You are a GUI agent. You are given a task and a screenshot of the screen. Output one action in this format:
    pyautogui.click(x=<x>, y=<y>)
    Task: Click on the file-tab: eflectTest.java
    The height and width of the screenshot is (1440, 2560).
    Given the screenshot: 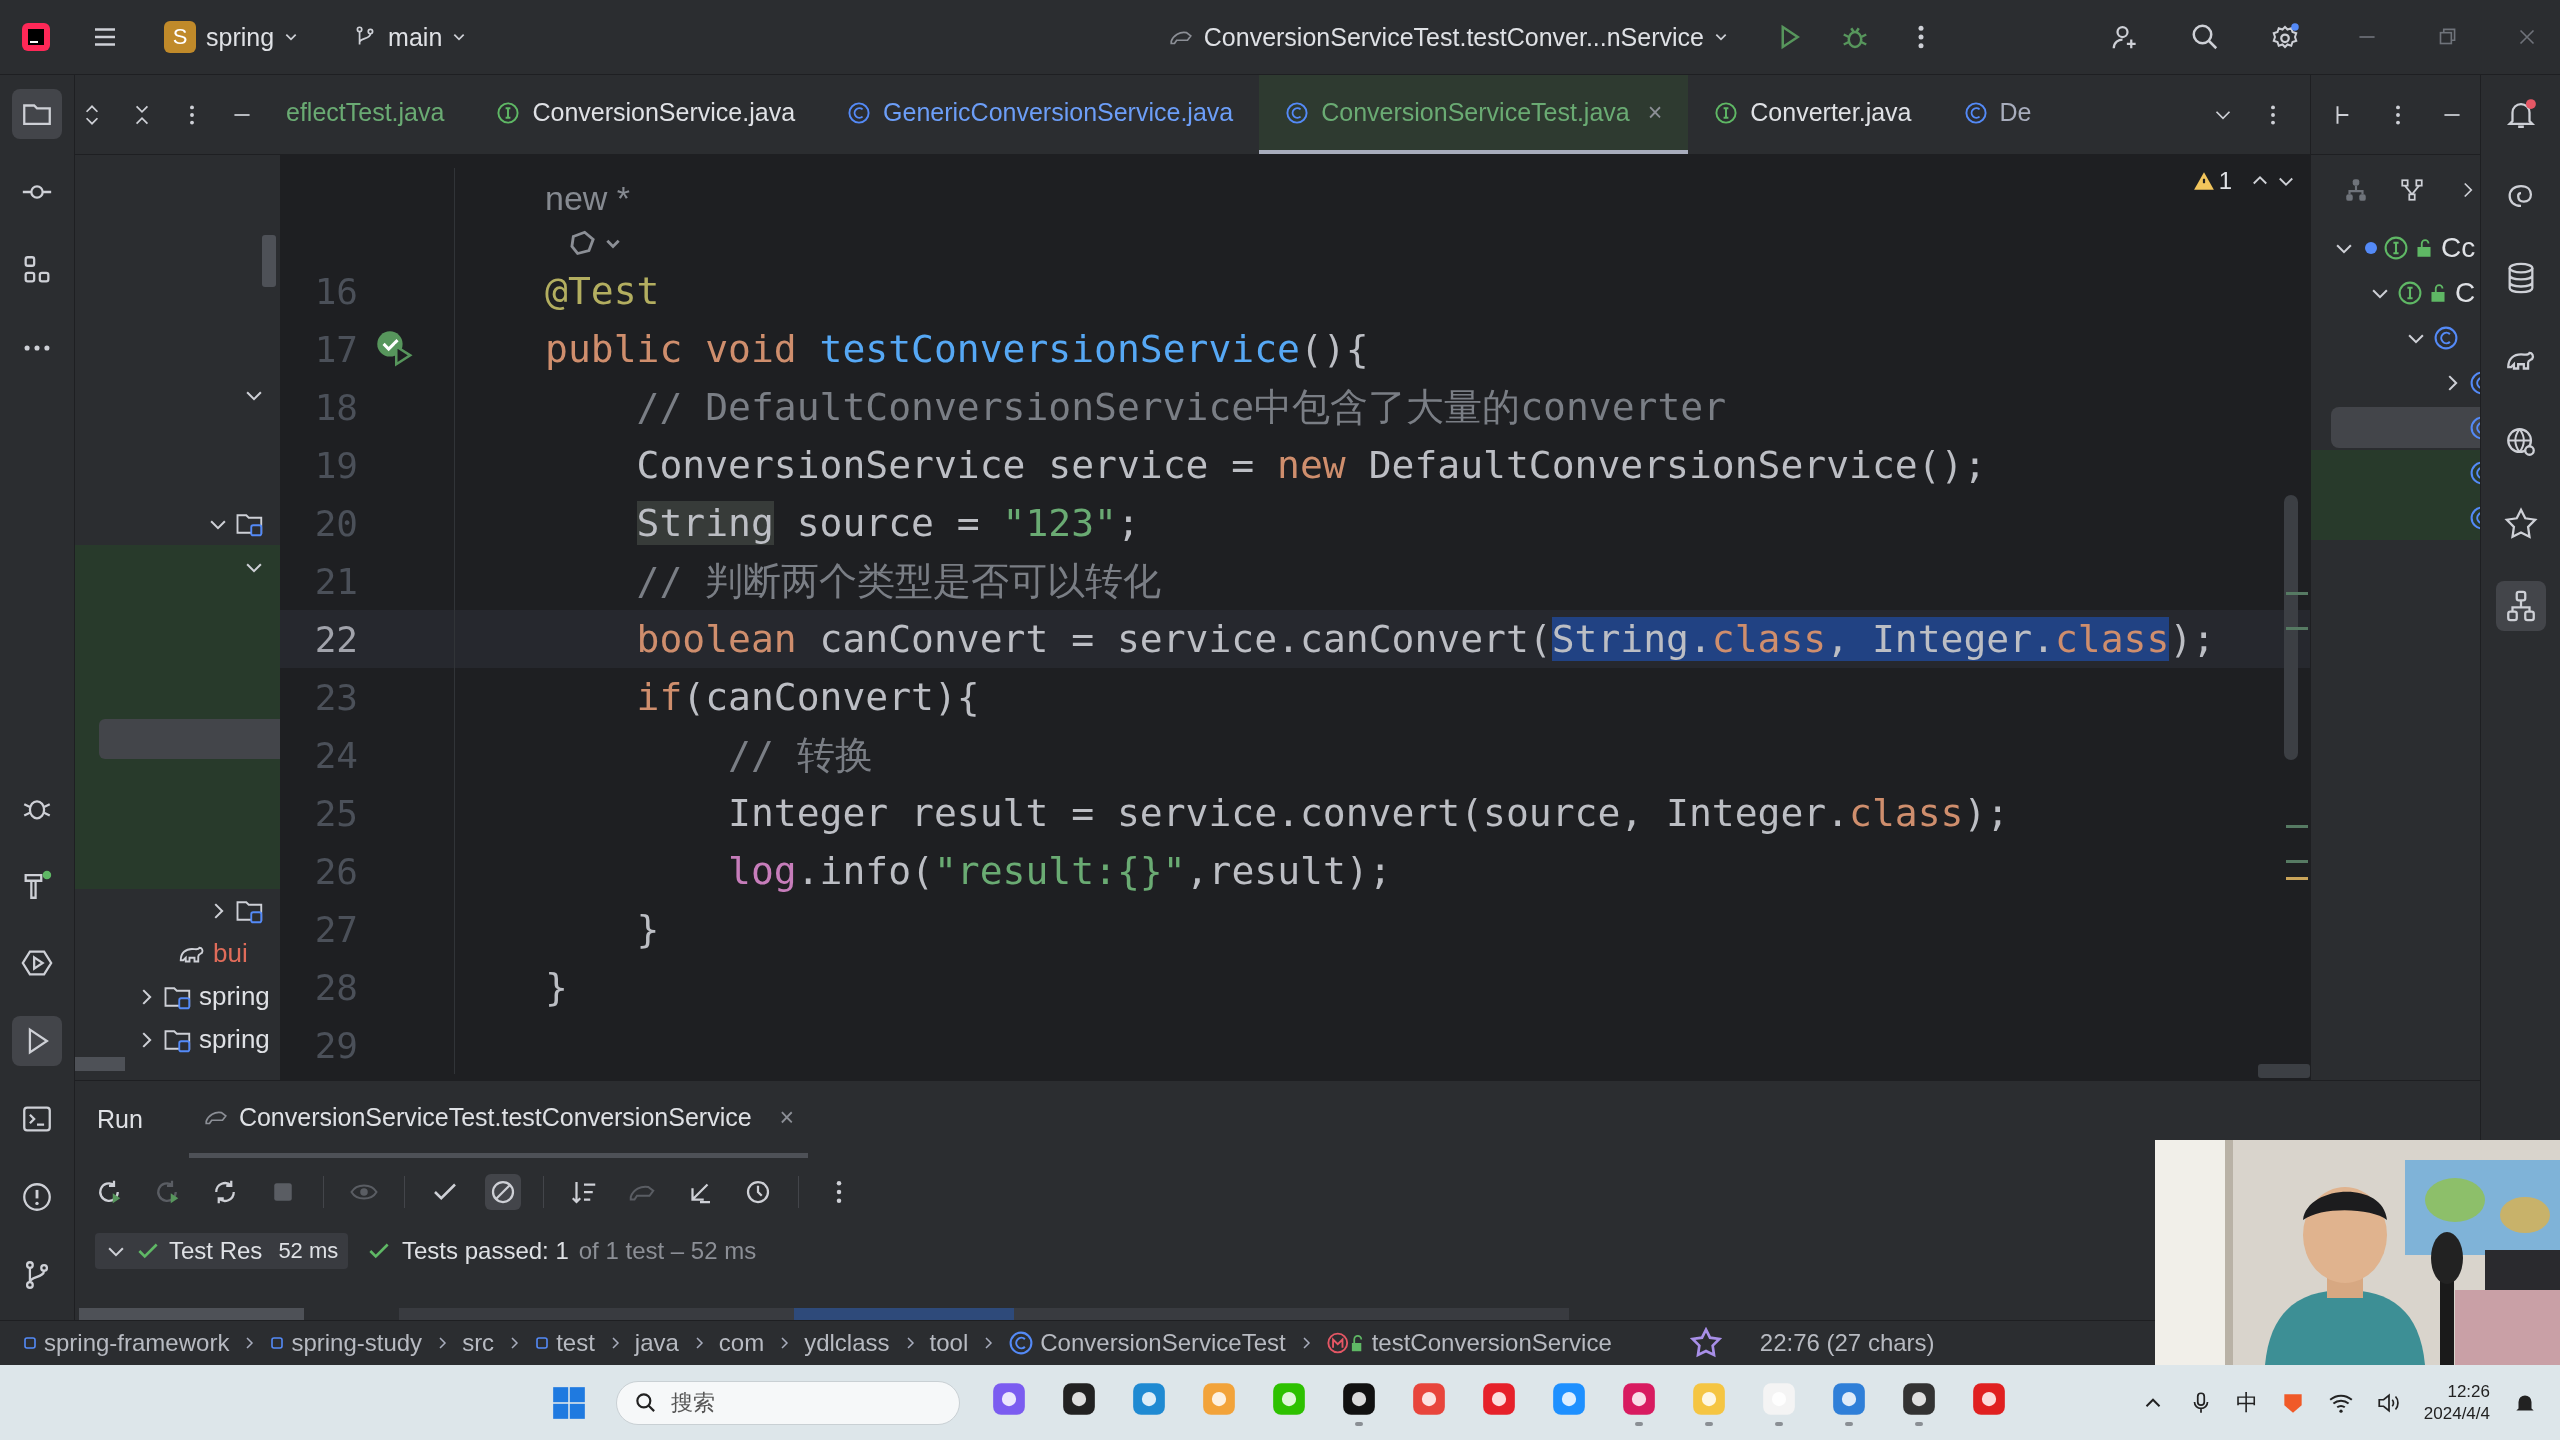 What is the action you would take?
    pyautogui.click(x=375, y=114)
    